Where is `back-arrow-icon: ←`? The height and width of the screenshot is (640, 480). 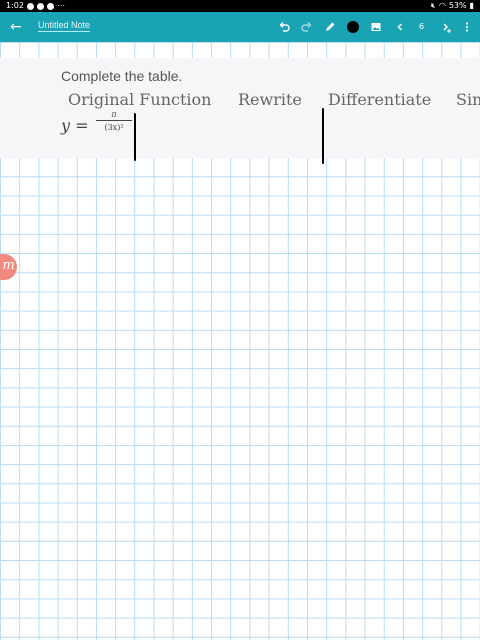
back-arrow-icon: ← is located at coordinates (16, 27).